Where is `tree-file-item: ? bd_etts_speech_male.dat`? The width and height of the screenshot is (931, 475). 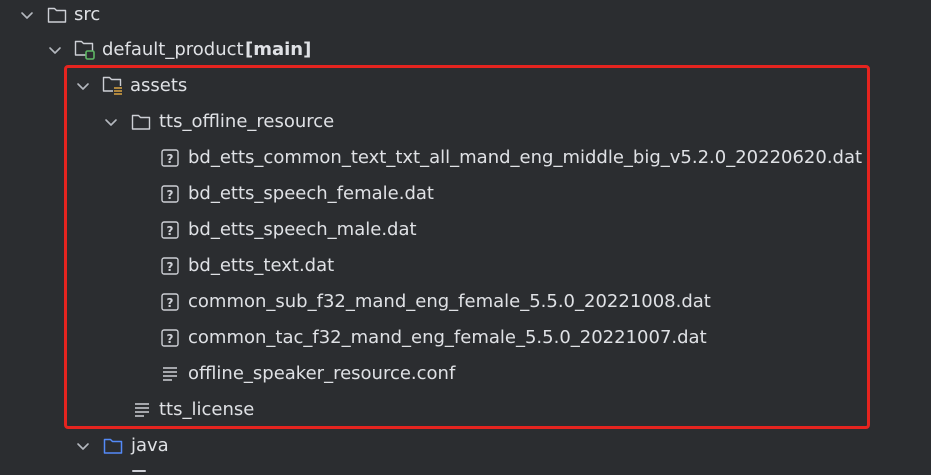
tree-file-item: ? bd_etts_speech_male.dat is located at coordinates (465, 230).